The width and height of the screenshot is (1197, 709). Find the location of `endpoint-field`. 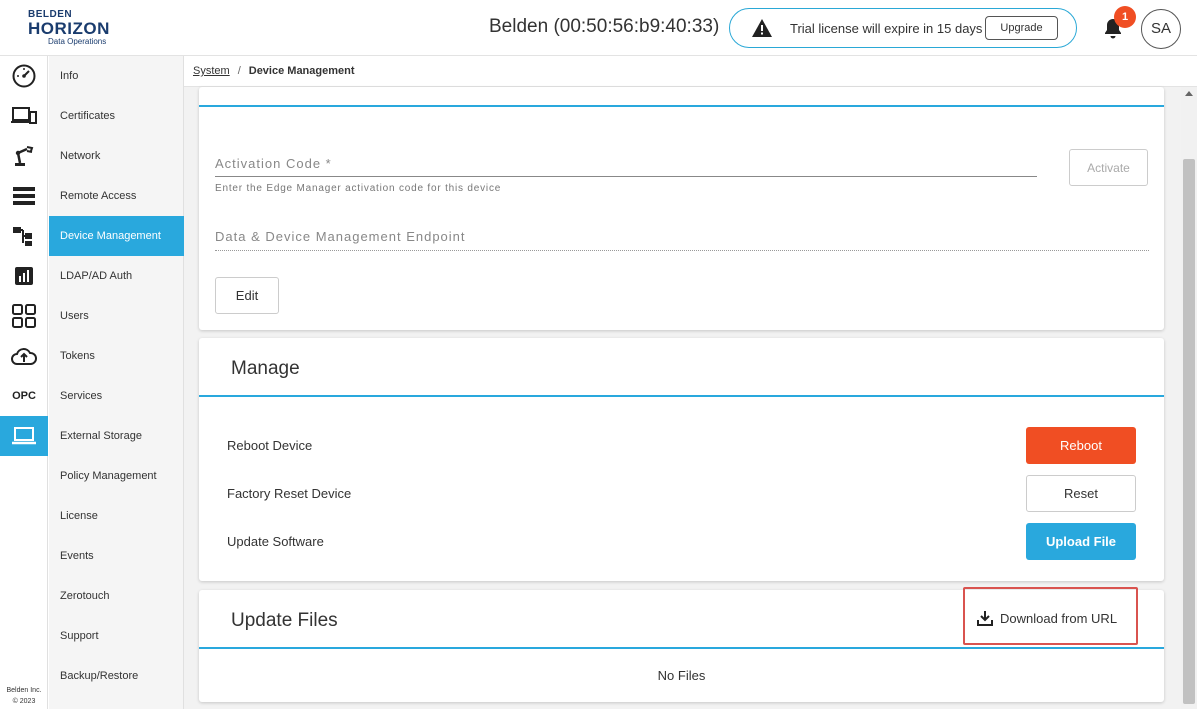

endpoint-field is located at coordinates (682, 250).